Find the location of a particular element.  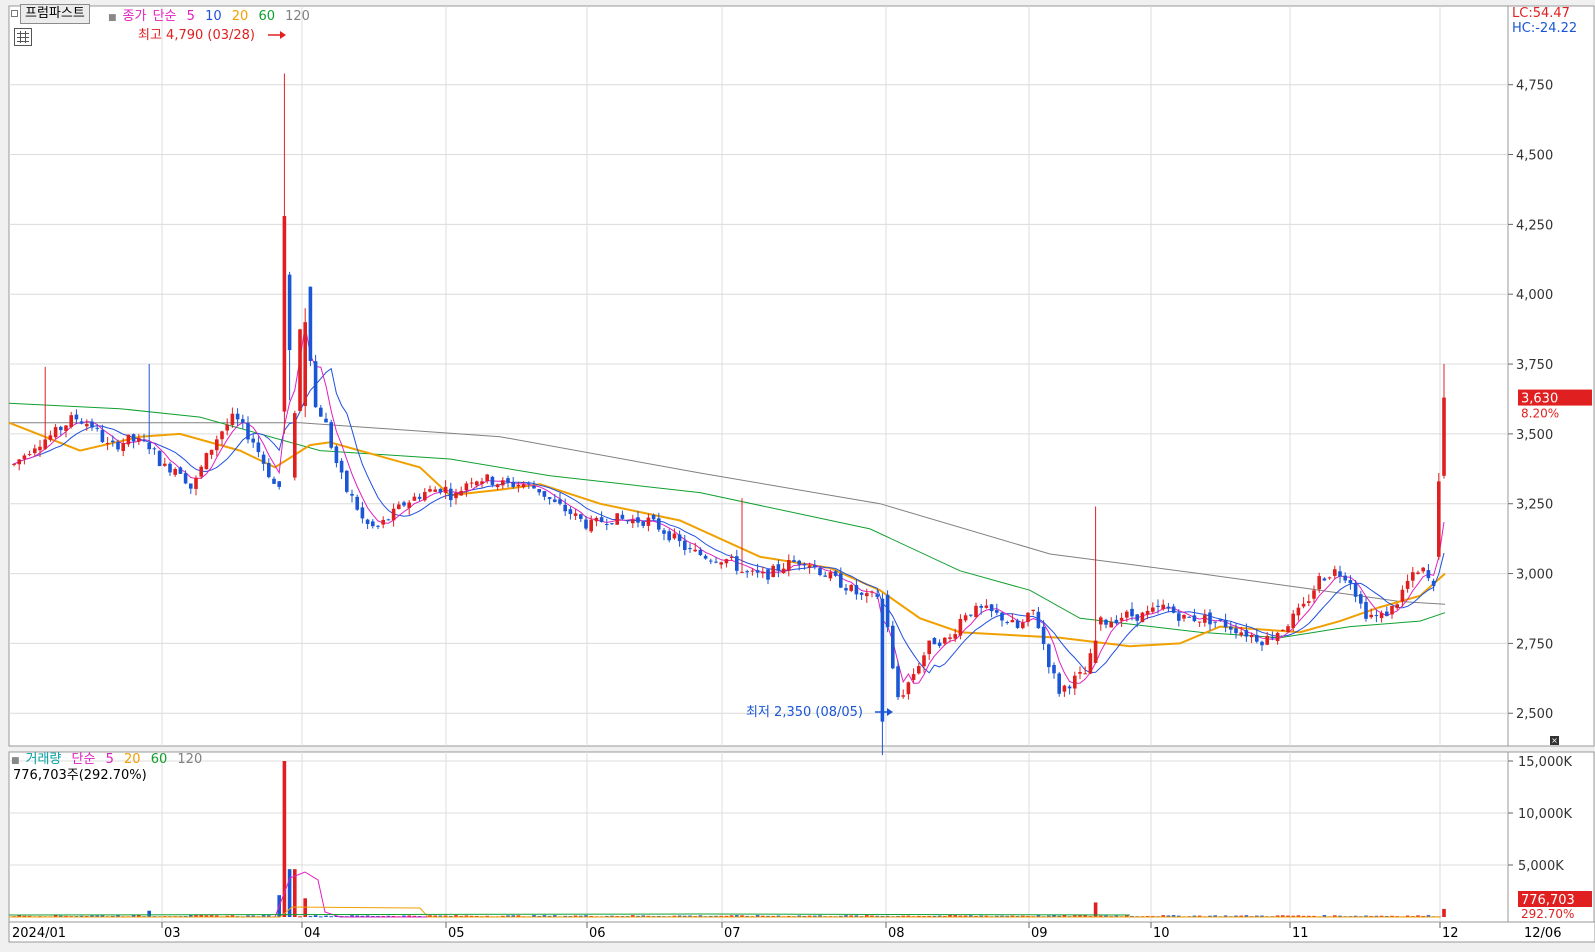

legend-ma10: 10 is located at coordinates (213, 16).